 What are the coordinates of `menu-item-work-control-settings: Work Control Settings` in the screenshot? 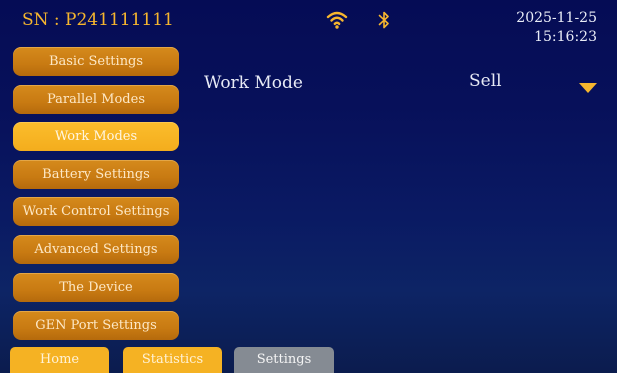 It's located at (96, 211).